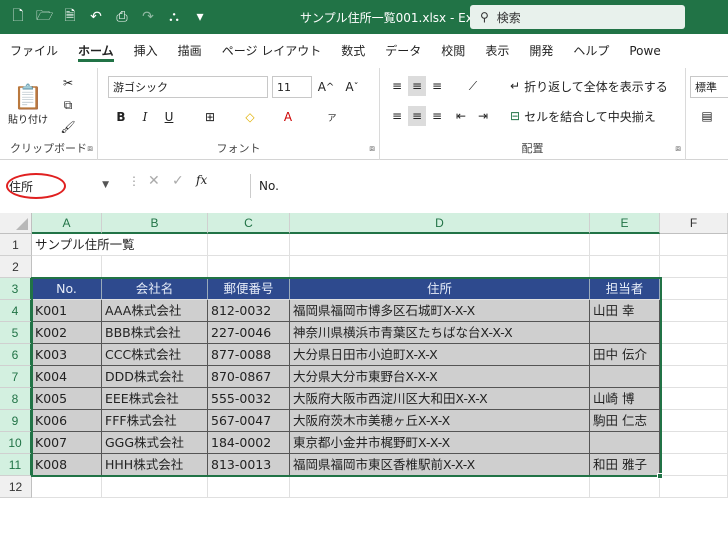 Image resolution: width=728 pixels, height=533 pixels. What do you see at coordinates (577, 17) in the screenshot?
I see `search-box: ⚲ 検索` at bounding box center [577, 17].